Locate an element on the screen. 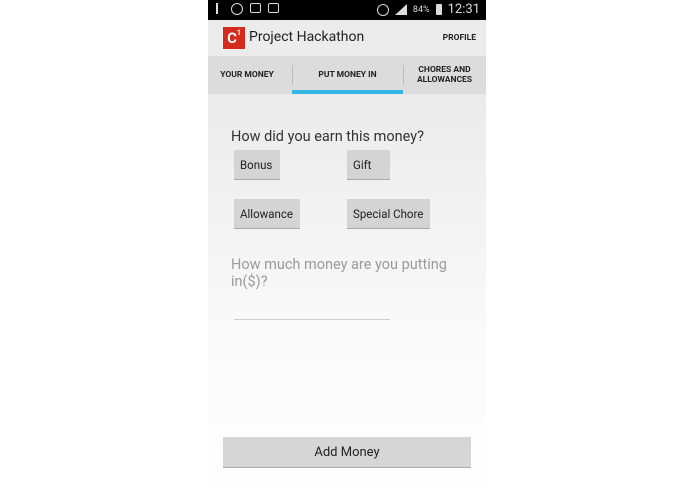 This screenshot has height=494, width=695. add-money-button: Add Money is located at coordinates (347, 452).